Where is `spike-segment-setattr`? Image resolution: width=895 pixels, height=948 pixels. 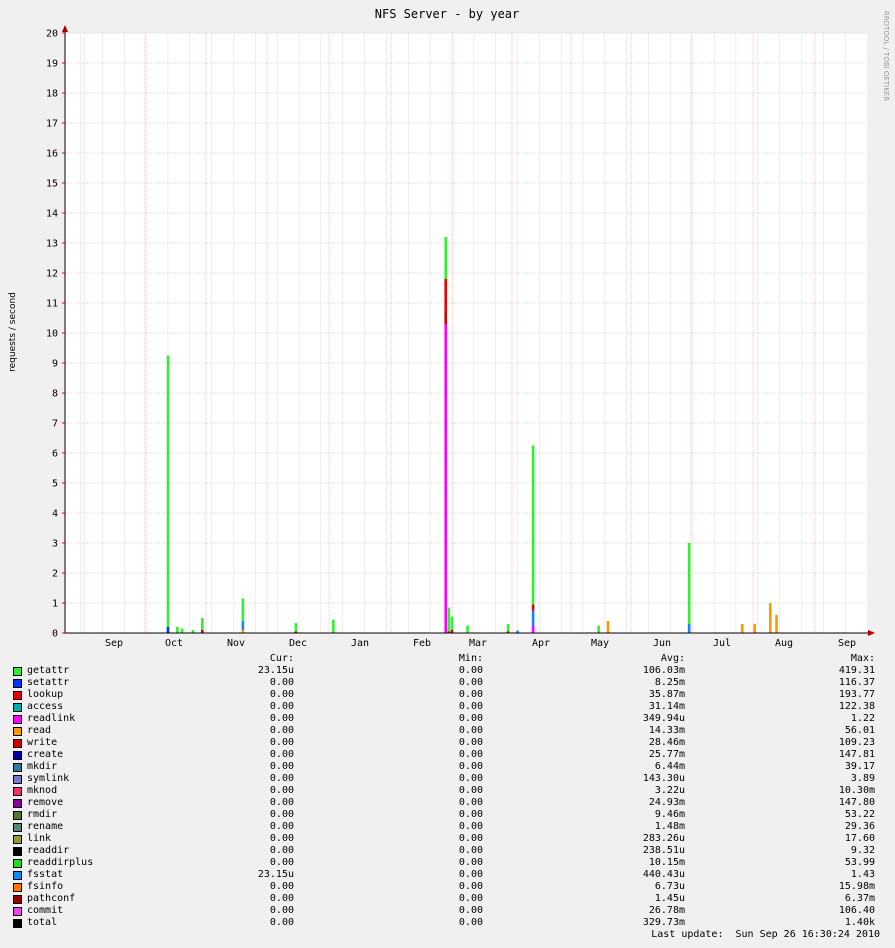 spike-segment-setattr is located at coordinates (168, 630).